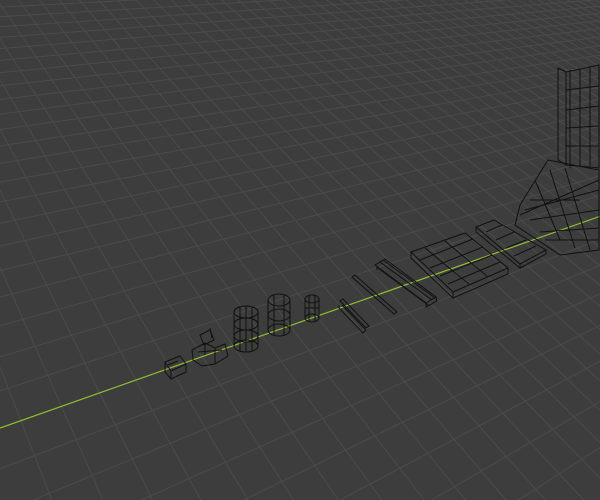 This screenshot has height=500, width=600. I want to click on pallet-object-small, so click(511, 244).